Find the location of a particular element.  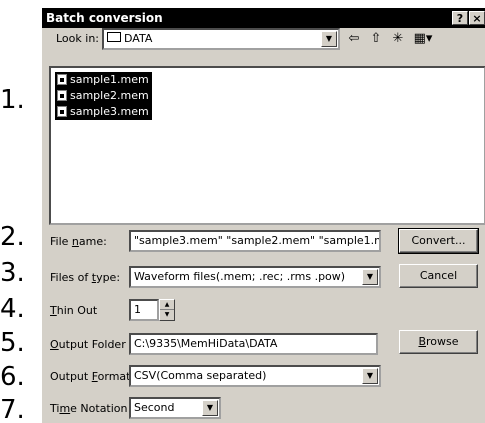

step-number-7: 7. is located at coordinates (12, 409).